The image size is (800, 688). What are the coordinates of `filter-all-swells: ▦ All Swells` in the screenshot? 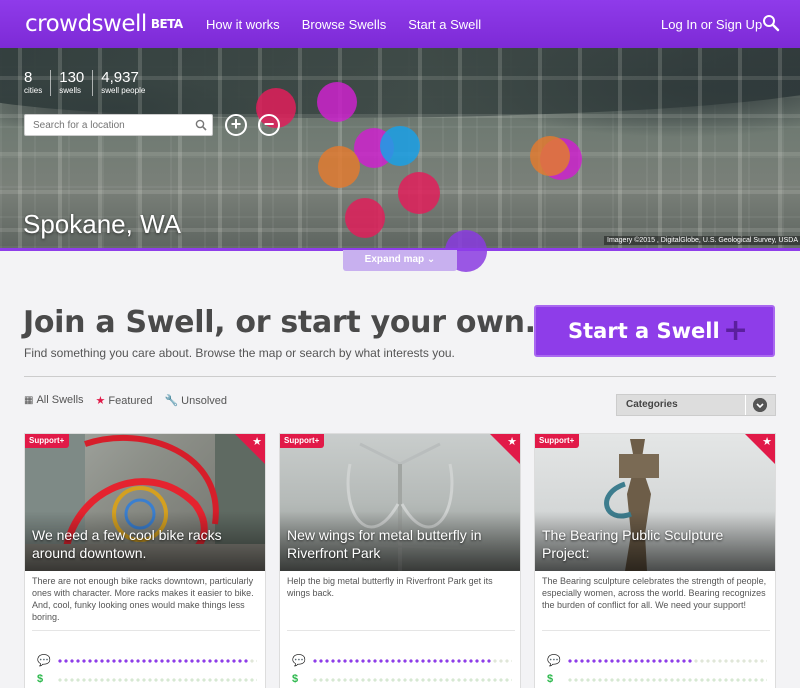 It's located at (54, 400).